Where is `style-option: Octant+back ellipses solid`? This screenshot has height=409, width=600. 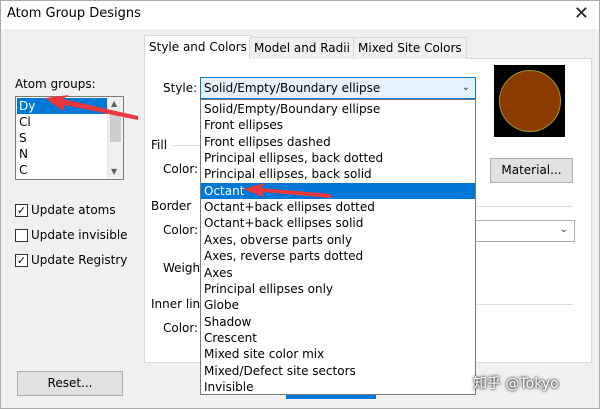 style-option: Octant+back ellipses solid is located at coordinates (338, 223).